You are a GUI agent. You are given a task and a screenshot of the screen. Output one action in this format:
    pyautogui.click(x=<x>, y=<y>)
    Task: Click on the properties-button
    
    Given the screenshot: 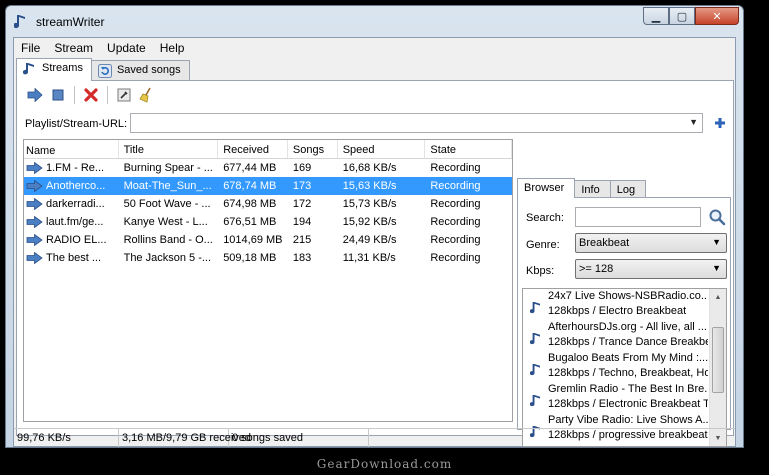 What is the action you would take?
    pyautogui.click(x=124, y=95)
    